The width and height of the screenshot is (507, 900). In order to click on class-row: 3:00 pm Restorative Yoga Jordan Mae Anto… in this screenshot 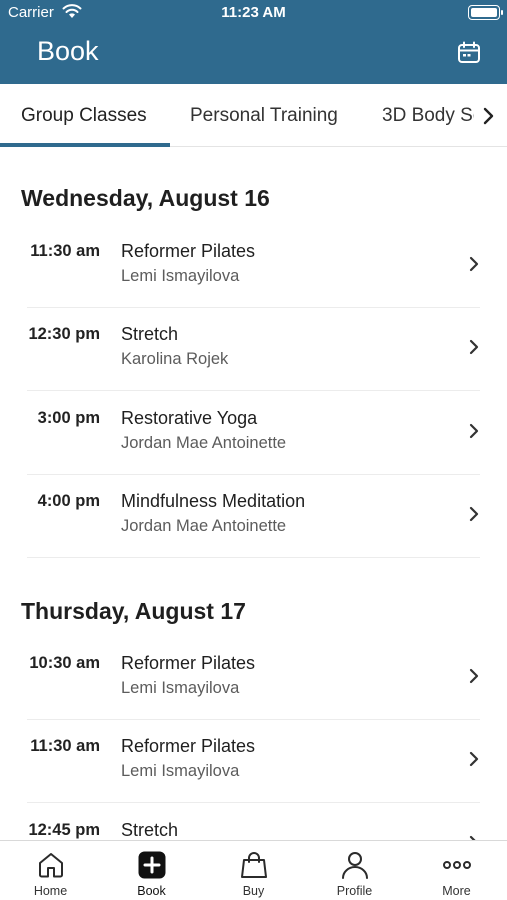, I will do `click(253, 433)`.